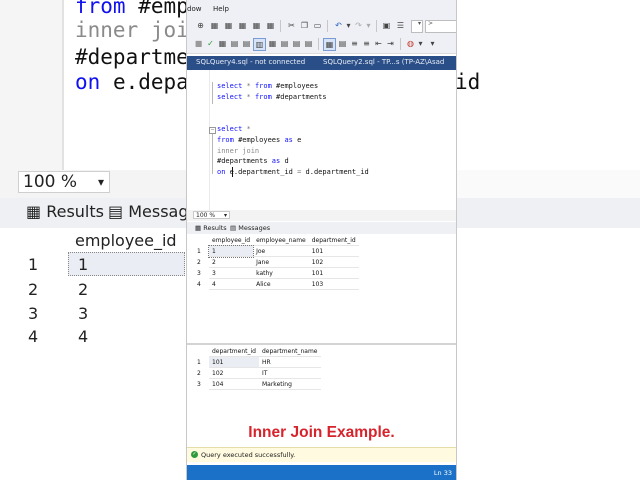 The image size is (640, 480). What do you see at coordinates (354, 43) in the screenshot?
I see `comment-icon: ≡` at bounding box center [354, 43].